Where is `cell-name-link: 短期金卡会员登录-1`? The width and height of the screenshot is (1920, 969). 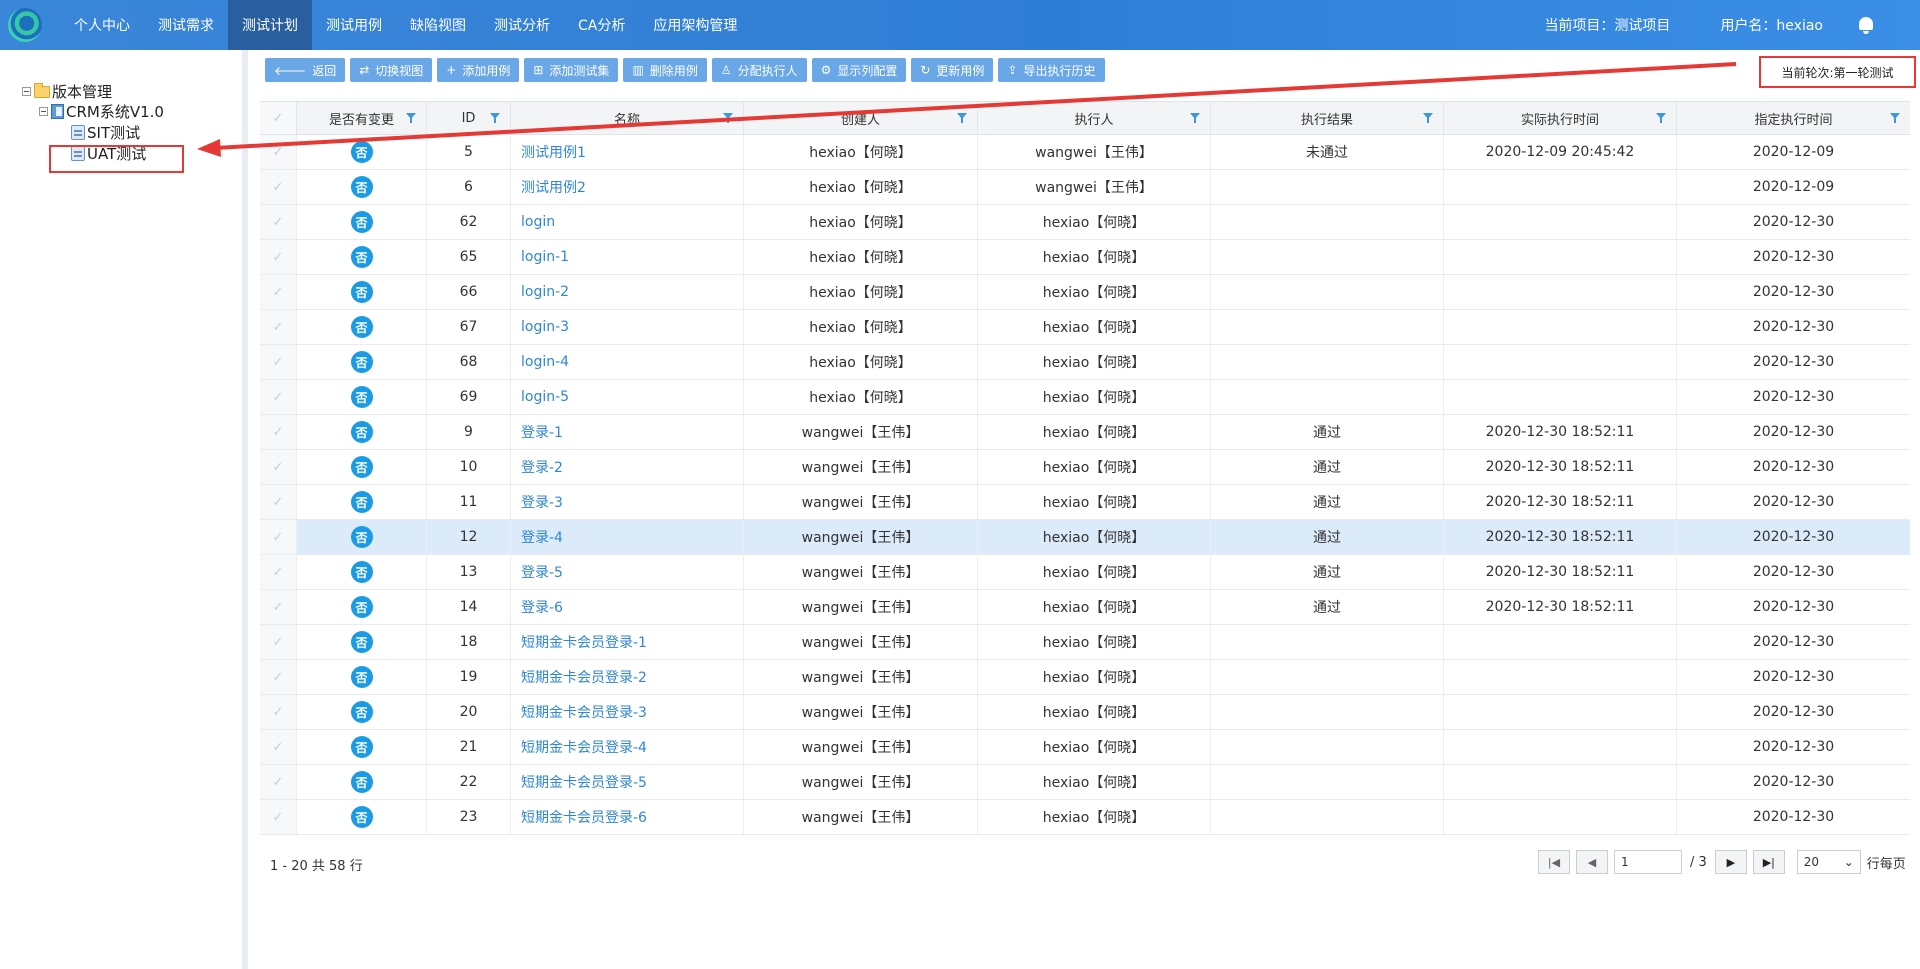 cell-name-link: 短期金卡会员登录-1 is located at coordinates (627, 642).